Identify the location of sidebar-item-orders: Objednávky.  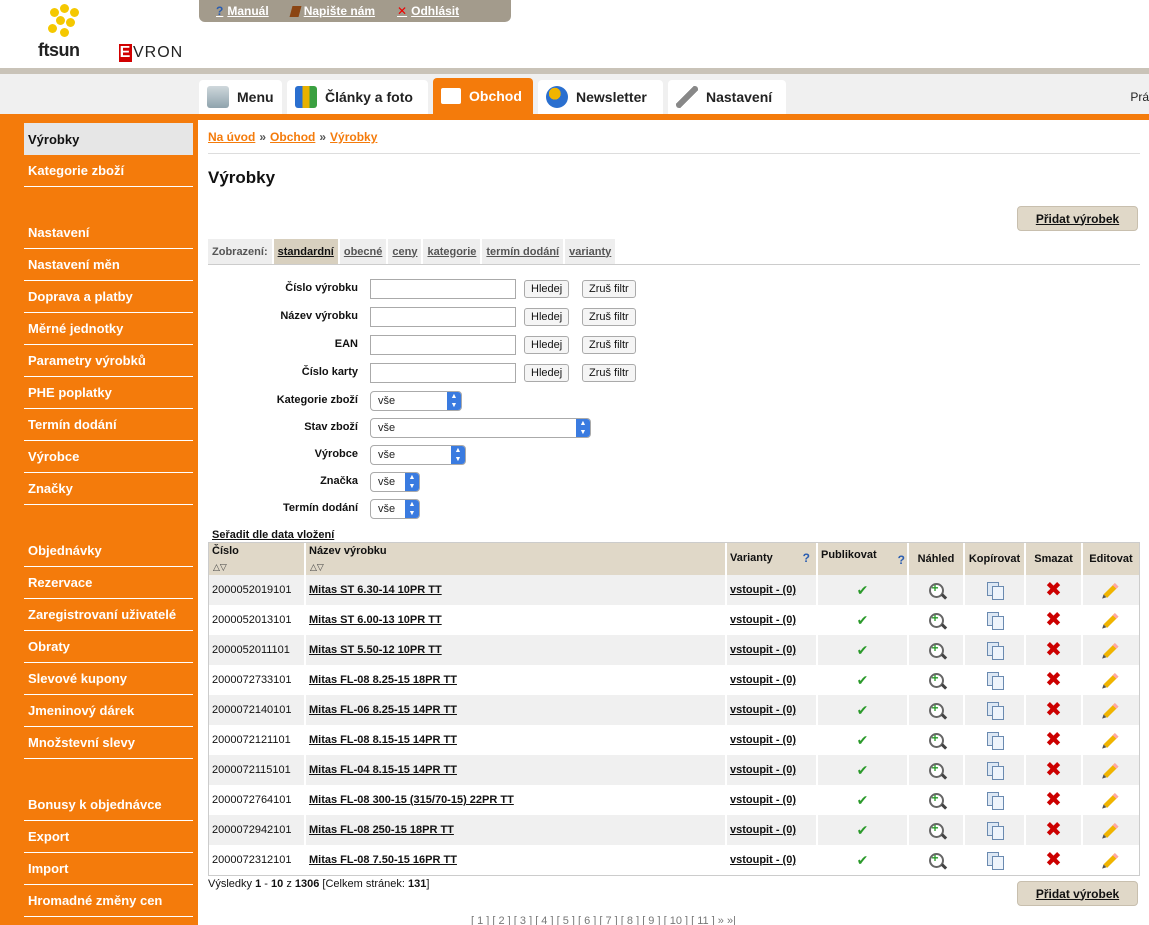
(108, 551).